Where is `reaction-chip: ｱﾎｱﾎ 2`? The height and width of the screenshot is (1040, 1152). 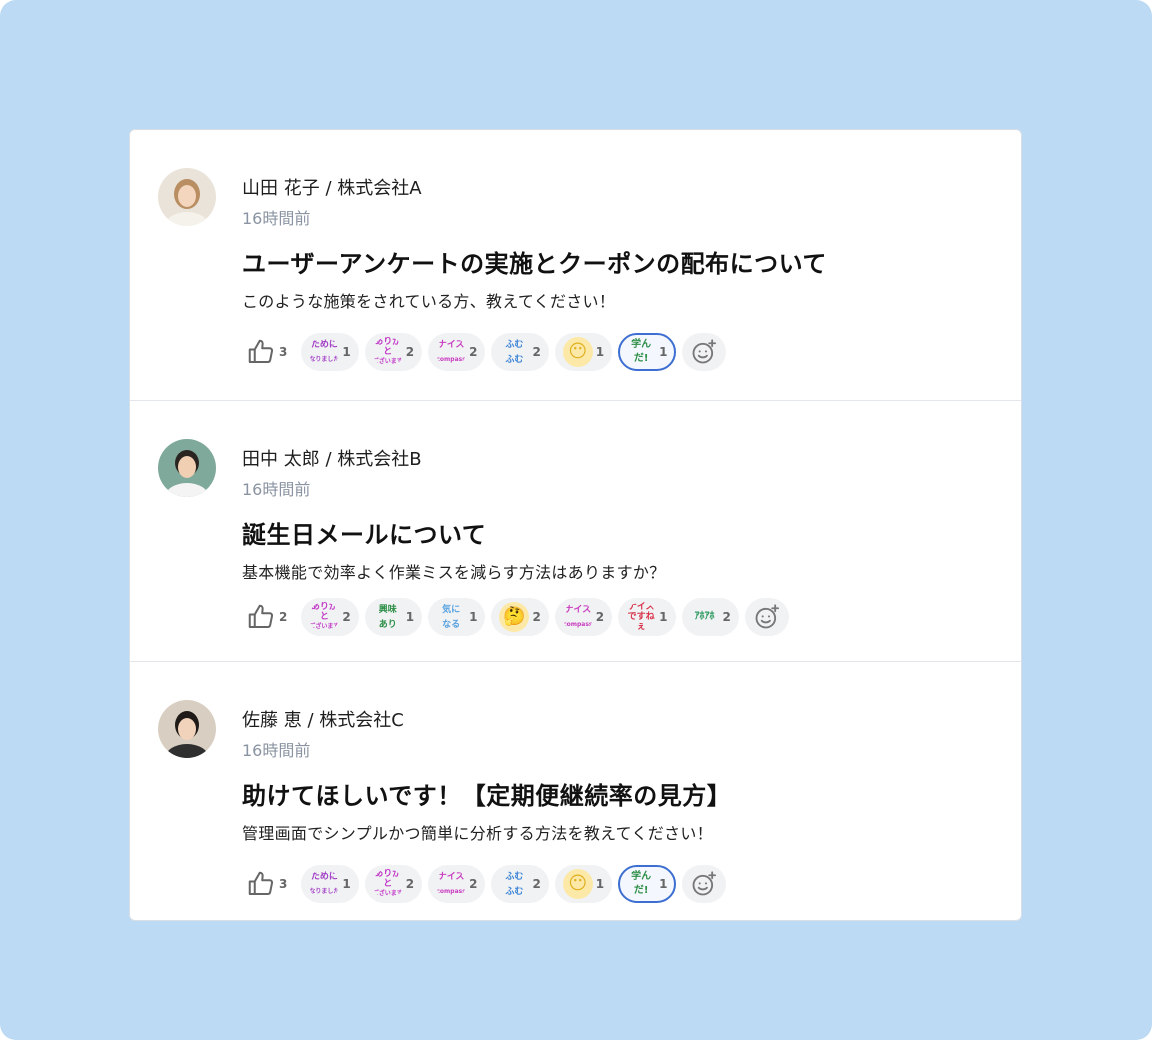 reaction-chip: ｱﾎｱﾎ 2 is located at coordinates (710, 617).